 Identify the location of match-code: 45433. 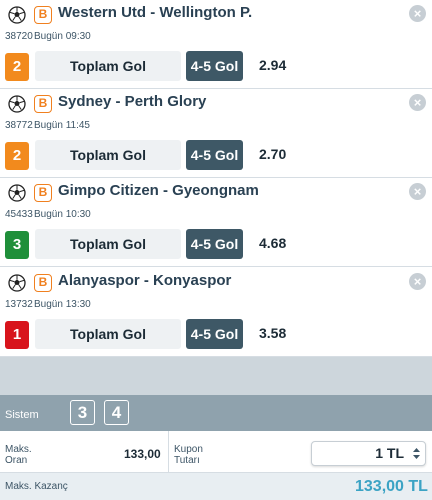
(19, 214).